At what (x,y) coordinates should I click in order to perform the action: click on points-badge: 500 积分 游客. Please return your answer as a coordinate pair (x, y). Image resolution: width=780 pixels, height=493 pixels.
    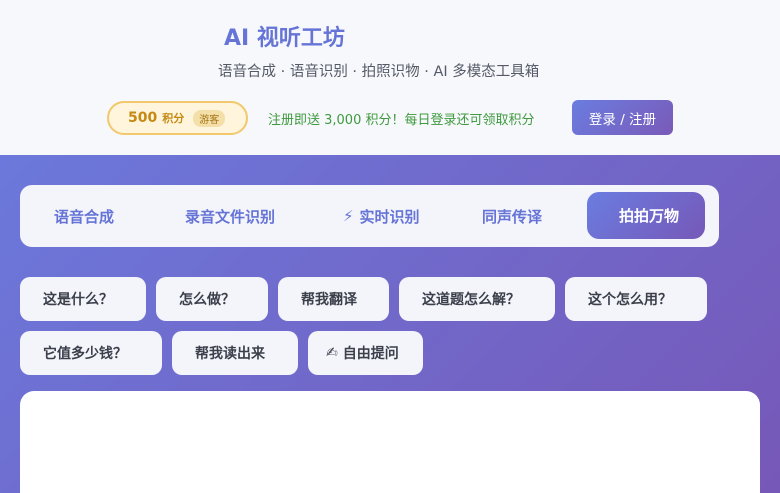
    Looking at the image, I should click on (177, 118).